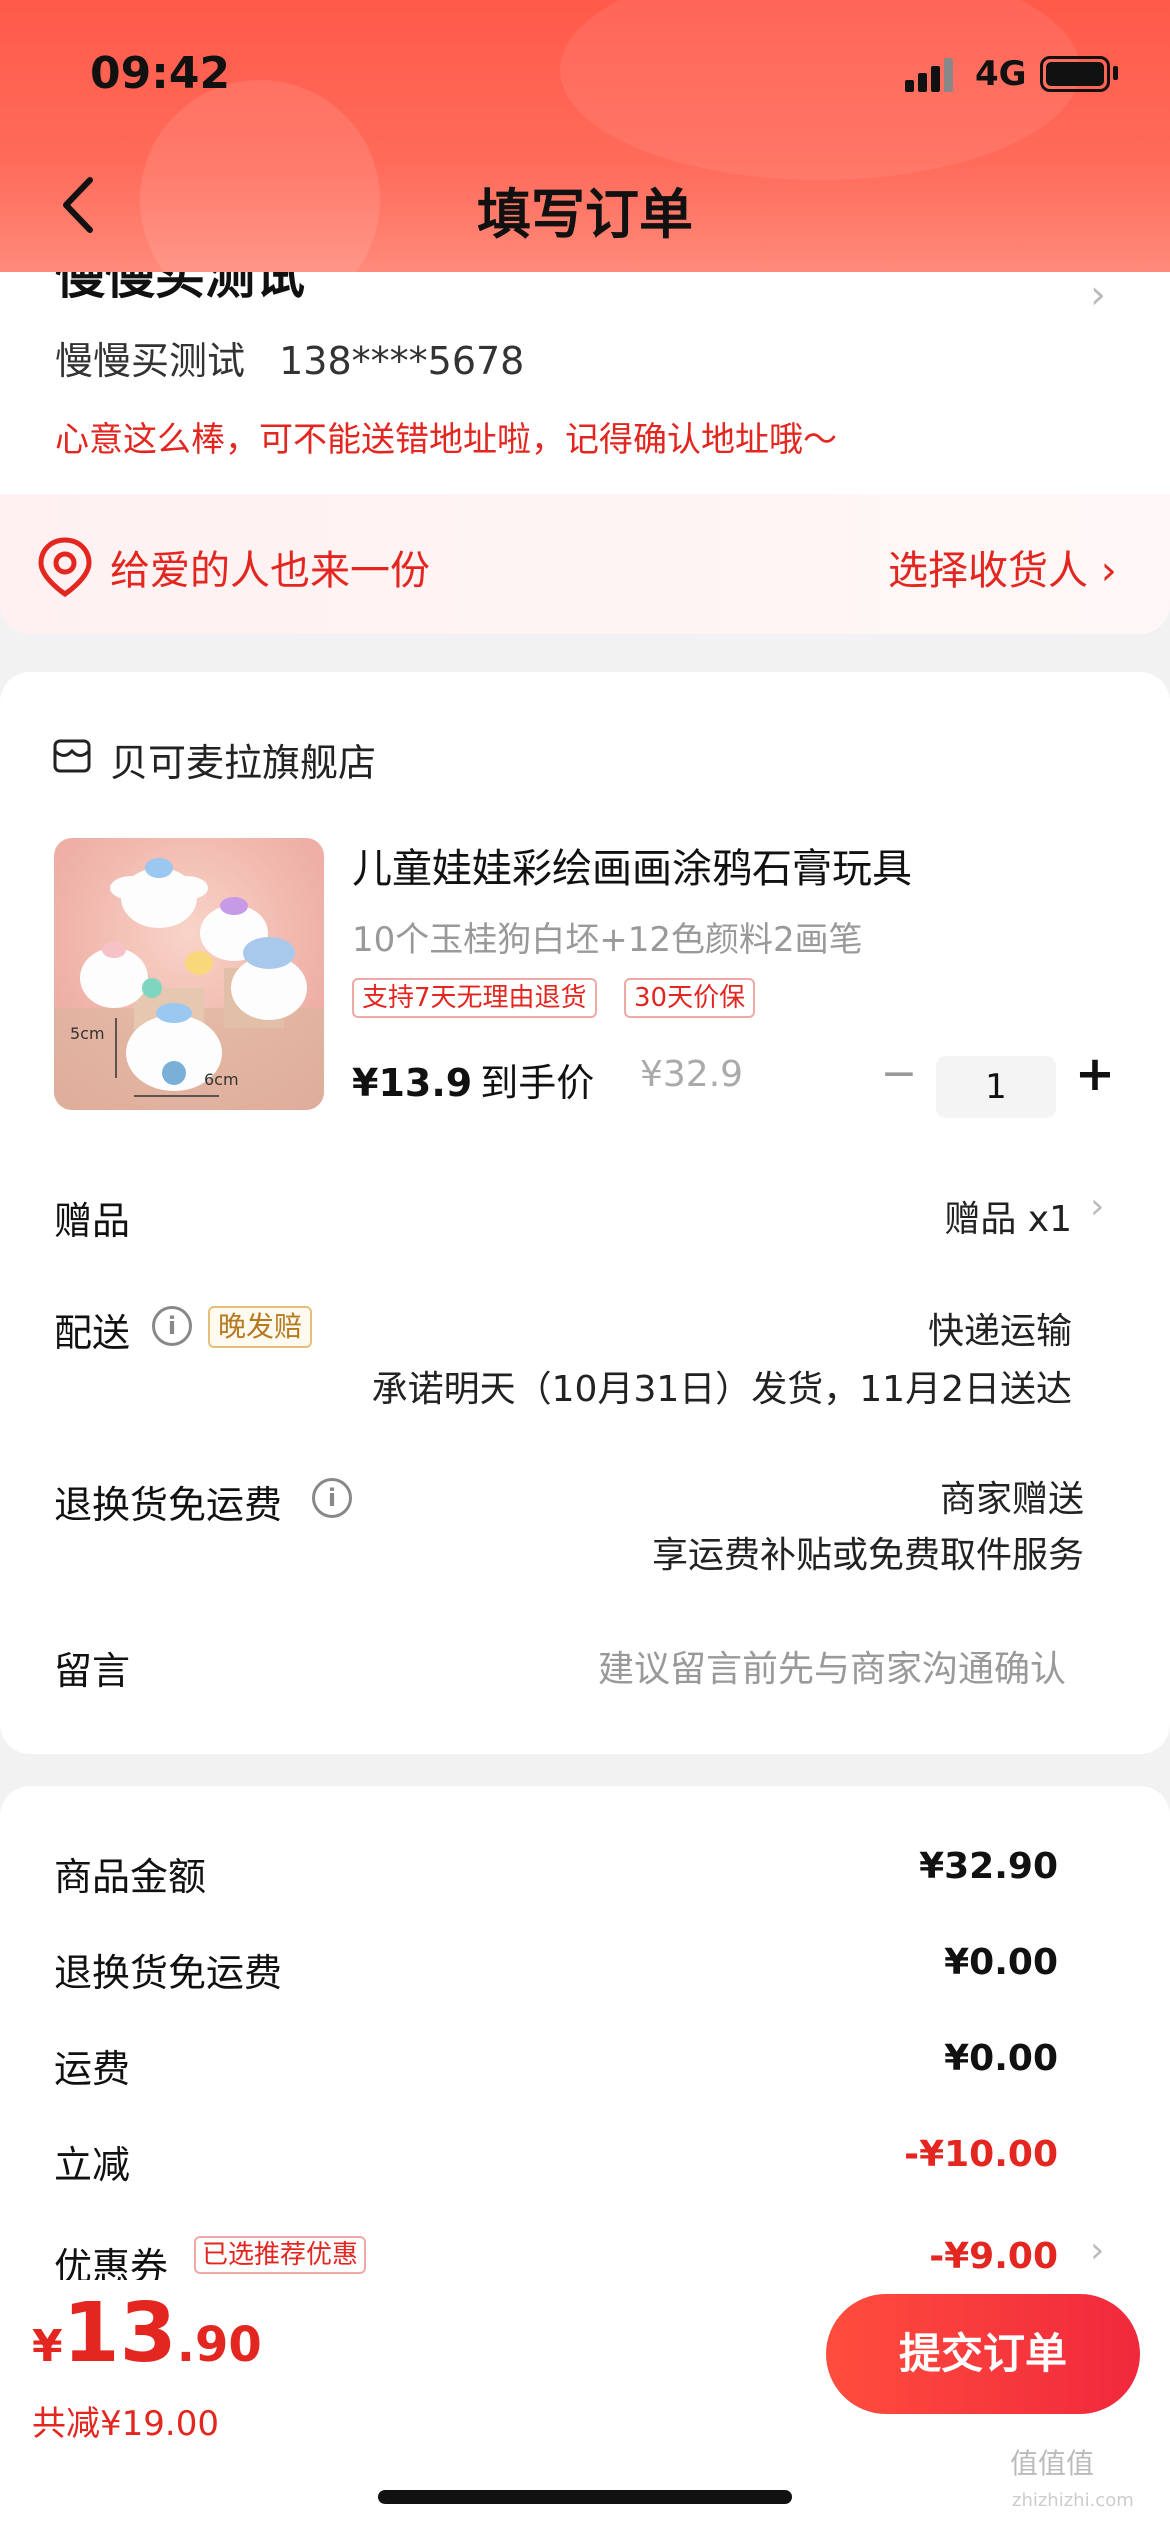 This screenshot has height=2532, width=1170. I want to click on coupon-recommend-tag: 已选推荐优惠, so click(280, 2255).